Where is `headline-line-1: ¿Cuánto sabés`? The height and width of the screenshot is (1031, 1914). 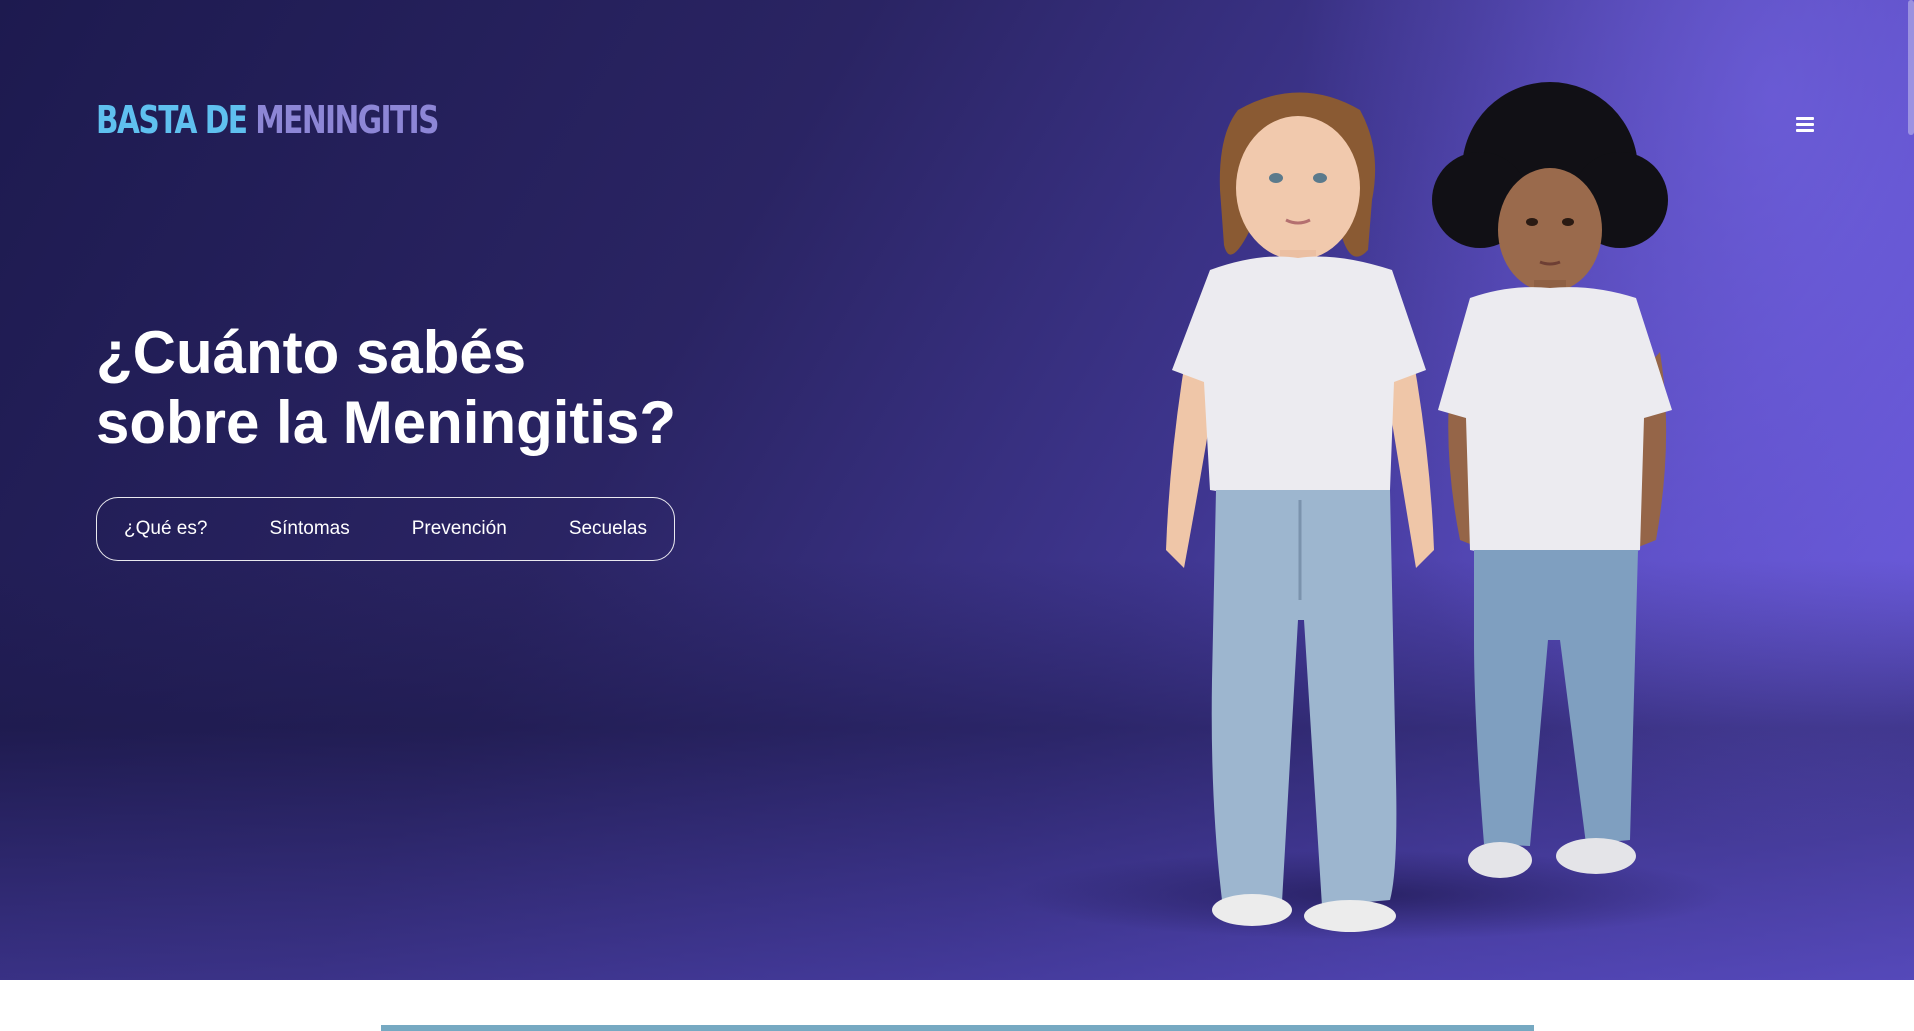
headline-line-1: ¿Cuánto sabés is located at coordinates (311, 352).